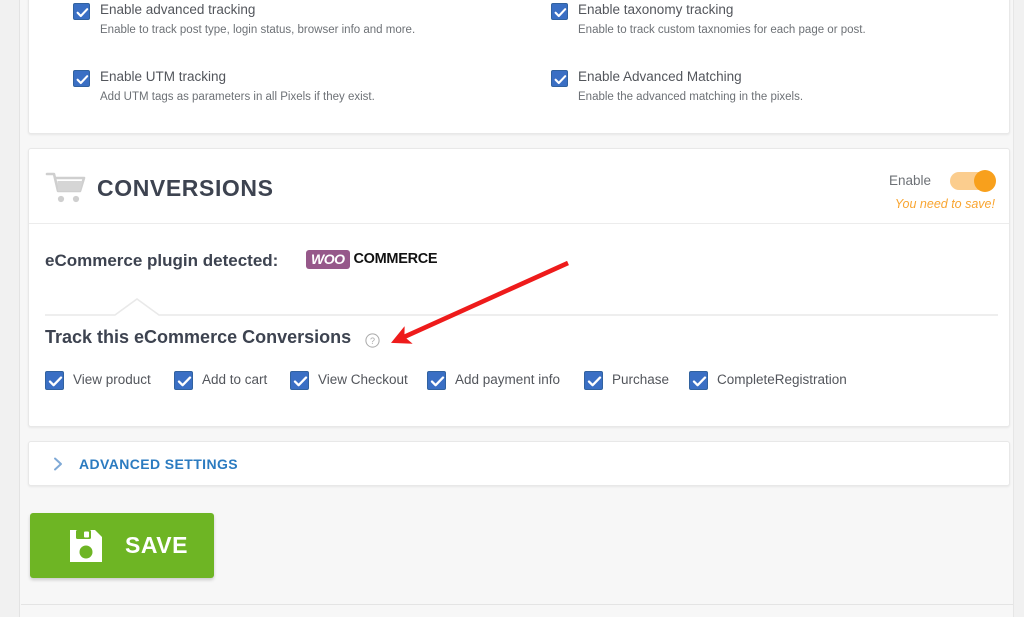  What do you see at coordinates (58, 464) in the screenshot?
I see `chevron-right-icon` at bounding box center [58, 464].